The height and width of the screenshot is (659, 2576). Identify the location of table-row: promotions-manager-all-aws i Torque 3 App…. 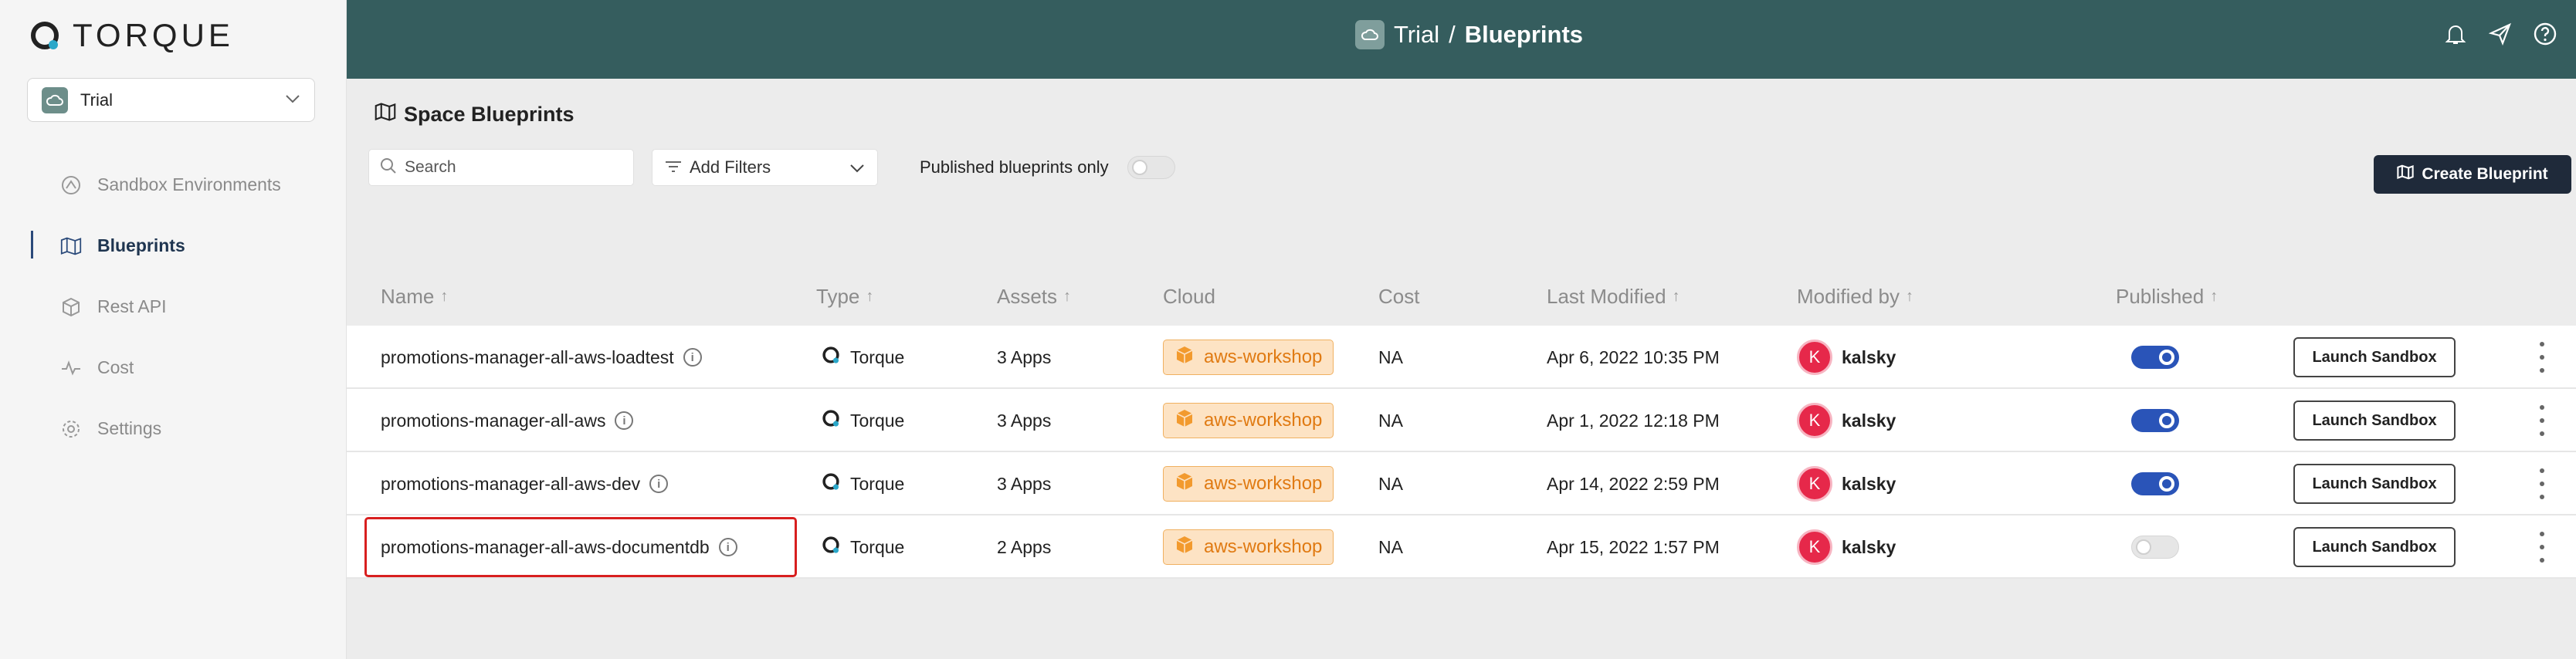
(1461, 420).